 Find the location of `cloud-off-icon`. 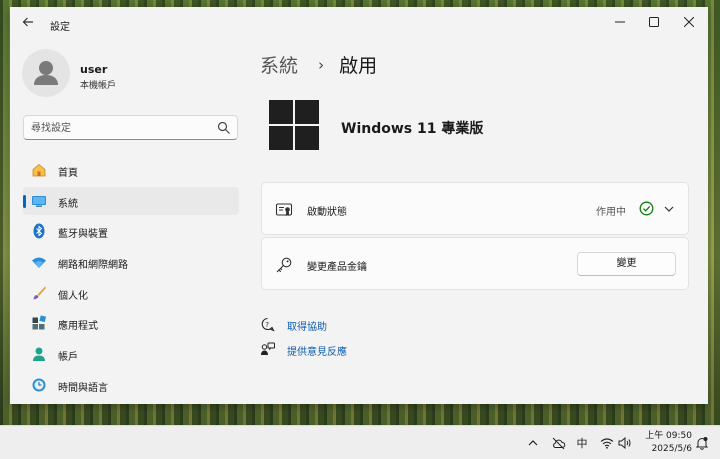

cloud-off-icon is located at coordinates (558, 443).